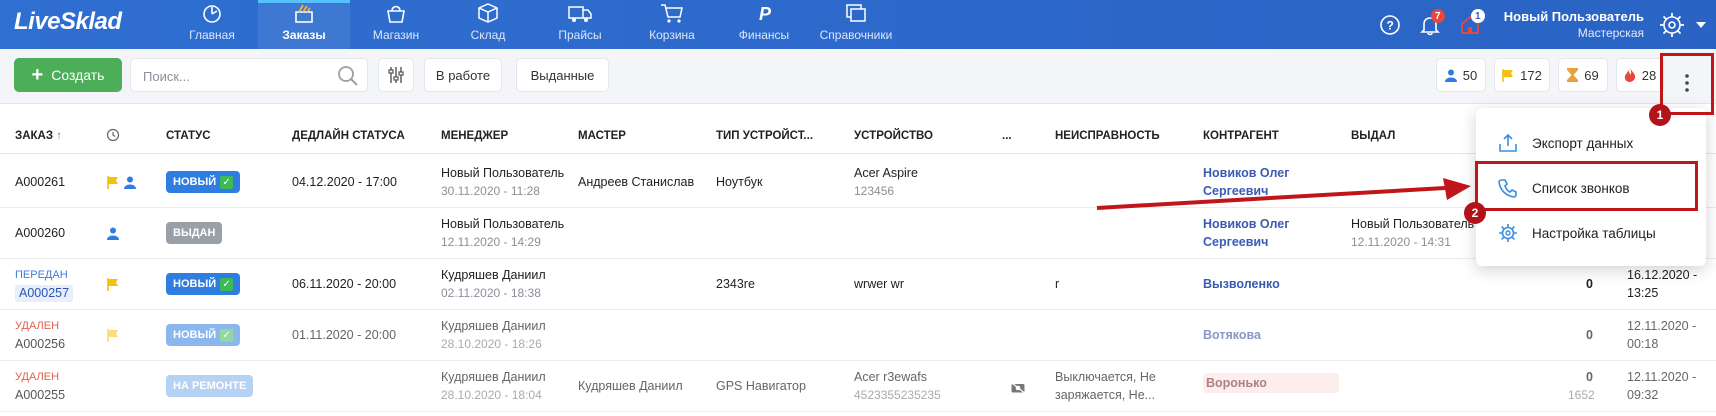 Image resolution: width=1716 pixels, height=416 pixels. What do you see at coordinates (488, 24) in the screenshot?
I see `nav-item-warehouse: Склад` at bounding box center [488, 24].